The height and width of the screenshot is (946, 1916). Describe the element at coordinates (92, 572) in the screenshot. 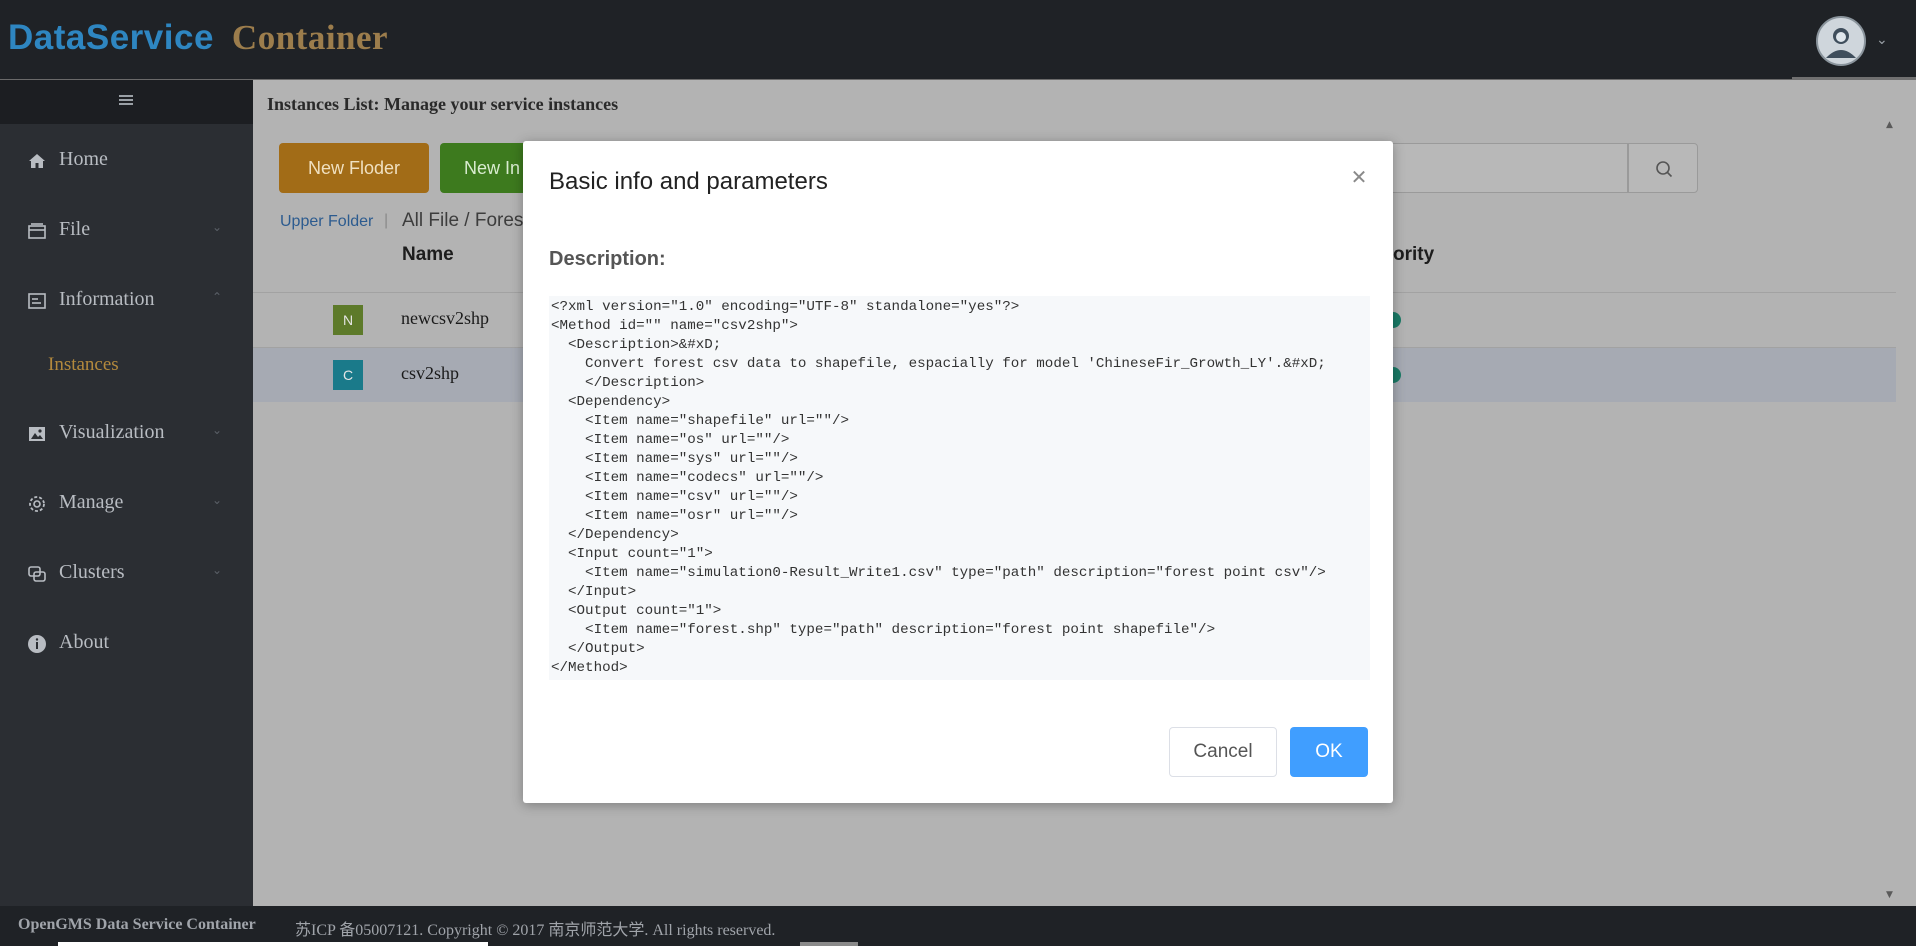

I see `sidebar-item-label: Clusters` at that location.